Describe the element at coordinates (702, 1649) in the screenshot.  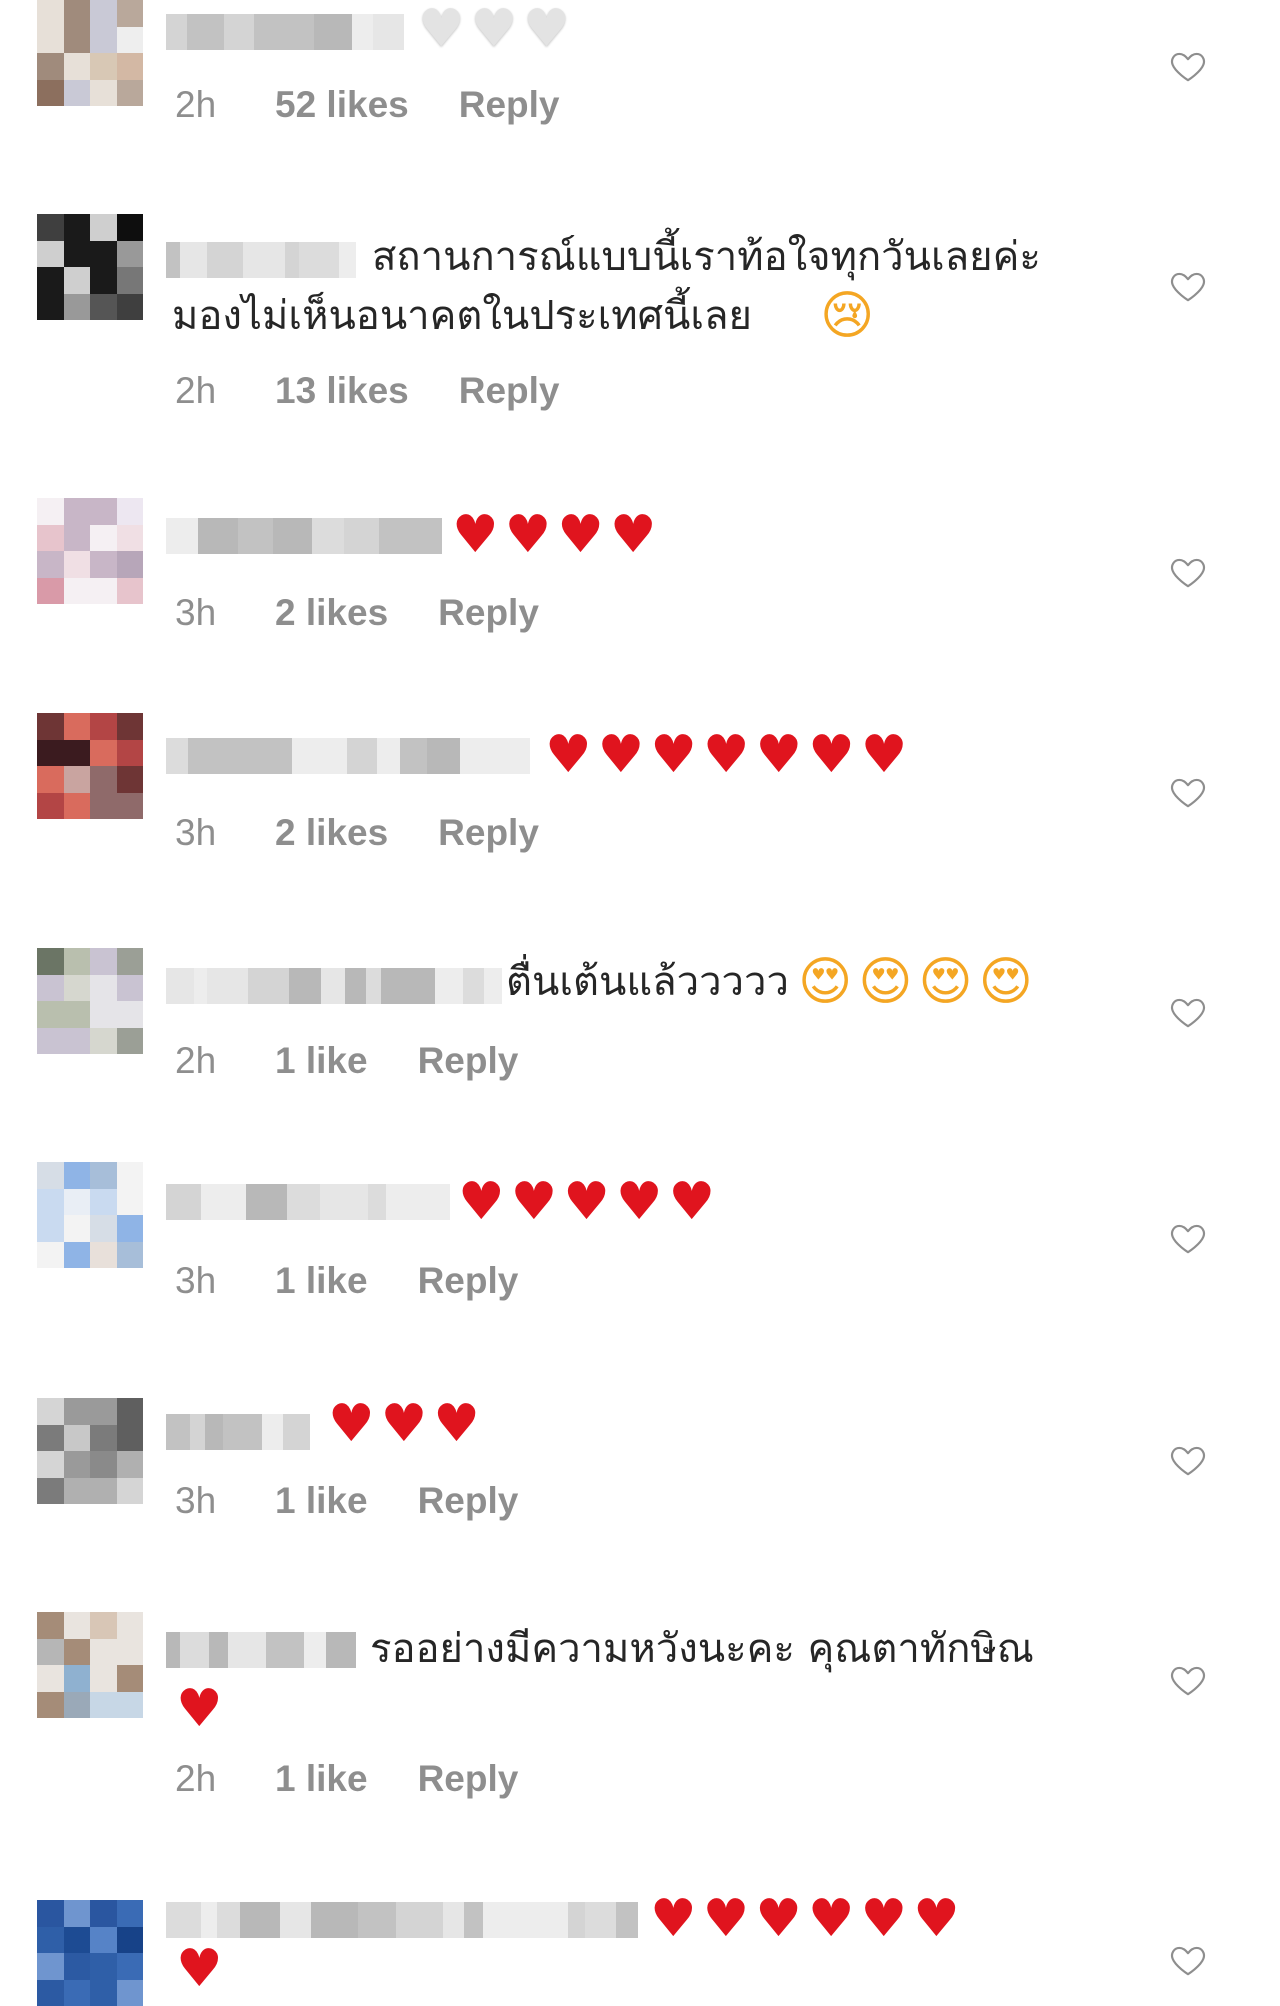
I see `comment-text: รออย่างมีความหวังนะคะ คุณตาทักษิณ` at that location.